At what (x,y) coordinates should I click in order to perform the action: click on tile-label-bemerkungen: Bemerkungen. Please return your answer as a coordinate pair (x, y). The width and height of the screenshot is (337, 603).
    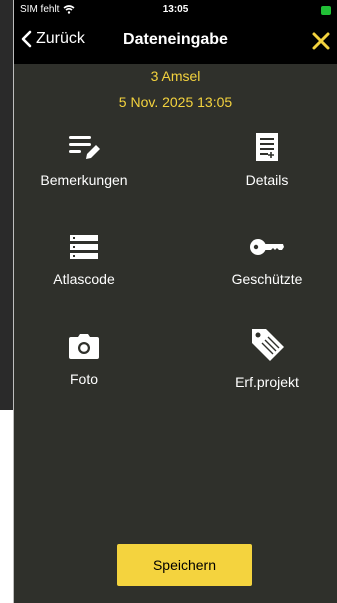
    Looking at the image, I should click on (84, 180).